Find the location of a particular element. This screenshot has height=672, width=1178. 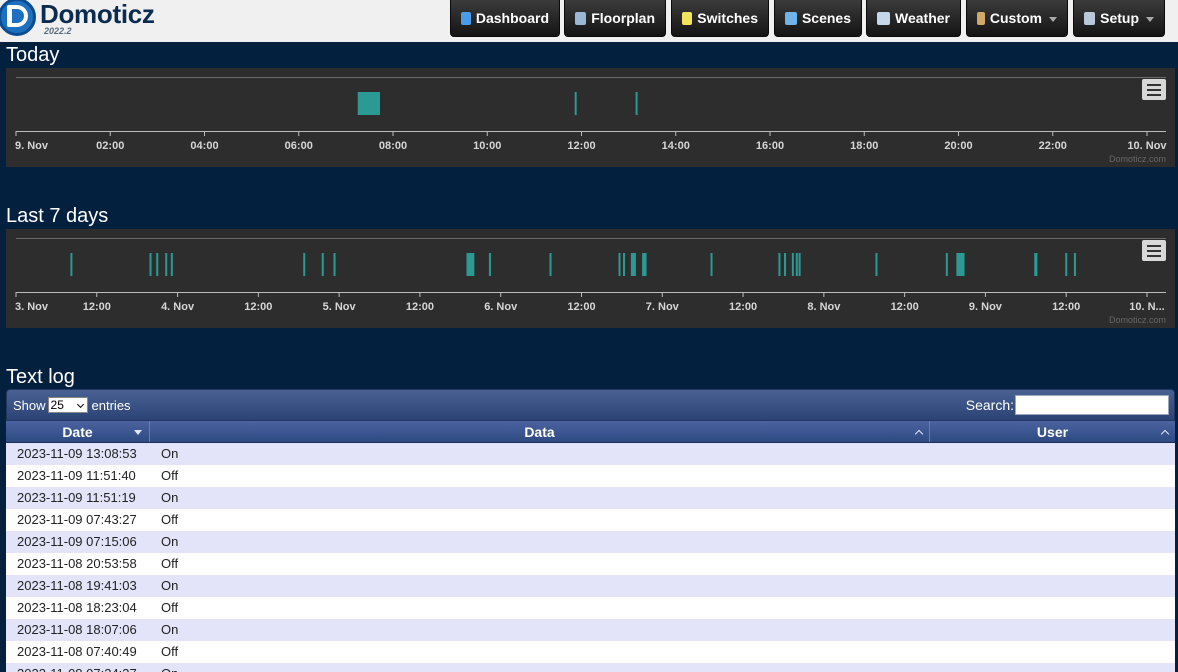

entries-label: entries is located at coordinates (111, 405).